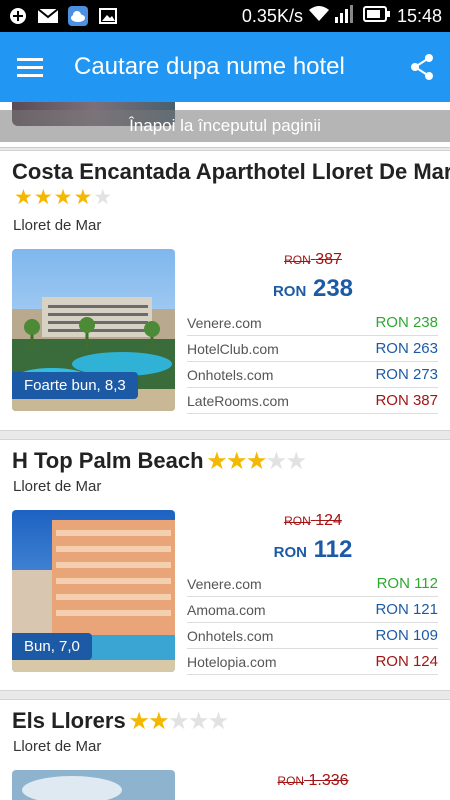 Image resolution: width=450 pixels, height=800 pixels. Describe the element at coordinates (312, 584) in the screenshot. I see `offer-row: Venere.com RON 112` at that location.